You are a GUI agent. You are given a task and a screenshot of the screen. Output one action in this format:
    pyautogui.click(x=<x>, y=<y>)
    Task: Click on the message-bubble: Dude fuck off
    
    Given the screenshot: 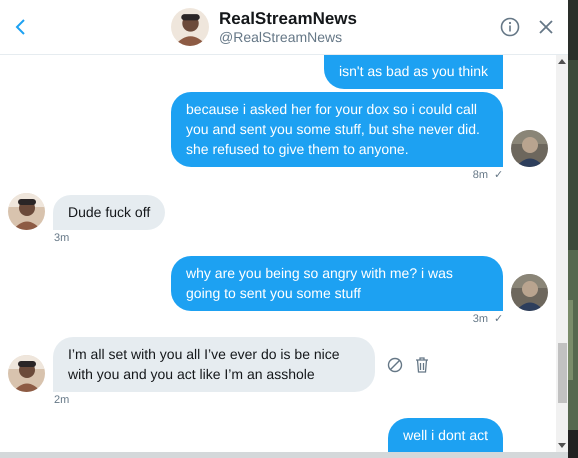 What is the action you would take?
    pyautogui.click(x=109, y=212)
    